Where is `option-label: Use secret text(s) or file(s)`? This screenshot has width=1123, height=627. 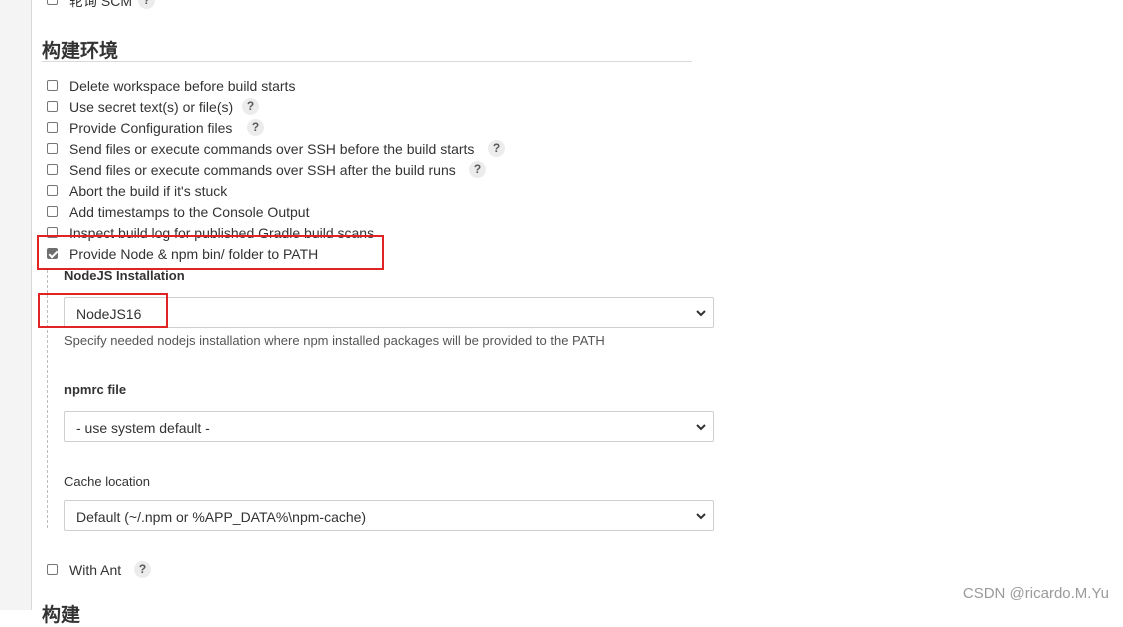
option-label: Use secret text(s) or file(s) is located at coordinates (151, 107).